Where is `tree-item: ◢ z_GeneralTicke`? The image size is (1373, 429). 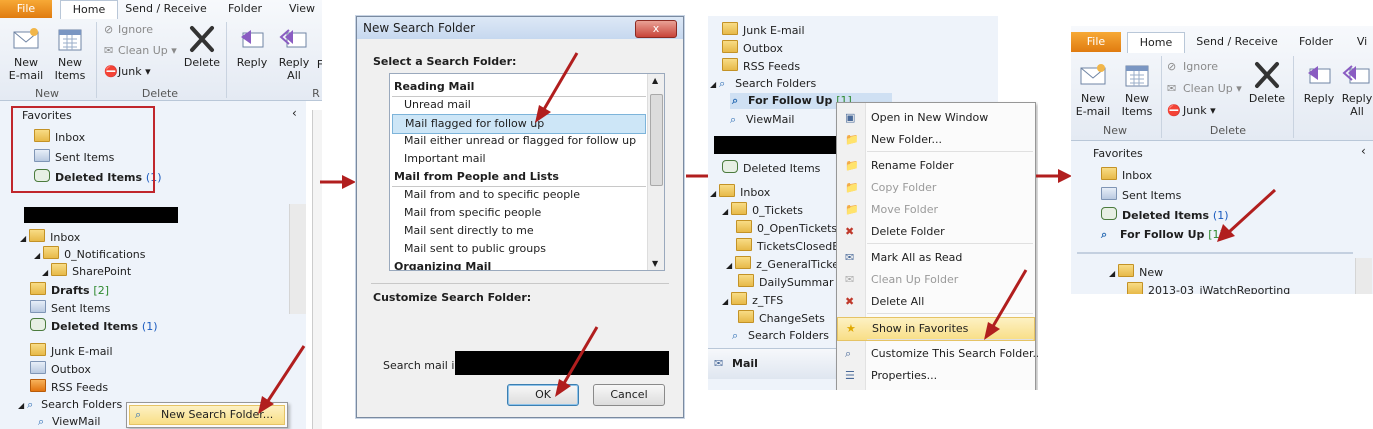 tree-item: ◢ z_GeneralTicke is located at coordinates (782, 265).